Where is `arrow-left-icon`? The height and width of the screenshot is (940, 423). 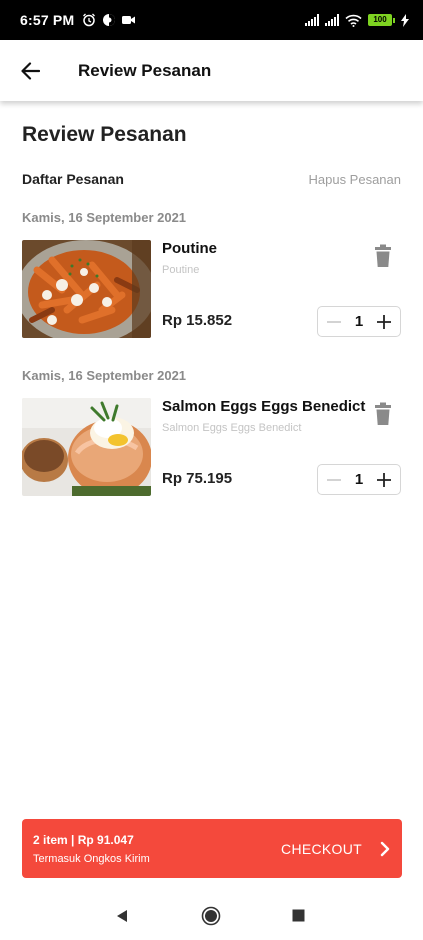 arrow-left-icon is located at coordinates (30, 70).